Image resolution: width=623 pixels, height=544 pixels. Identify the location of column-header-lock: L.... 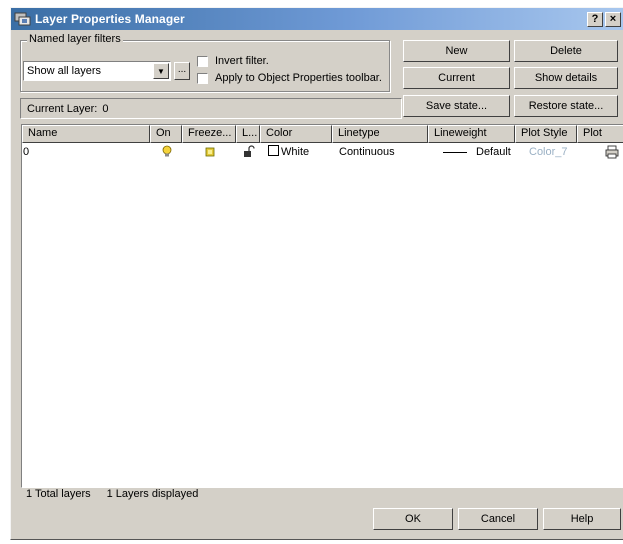
(248, 134).